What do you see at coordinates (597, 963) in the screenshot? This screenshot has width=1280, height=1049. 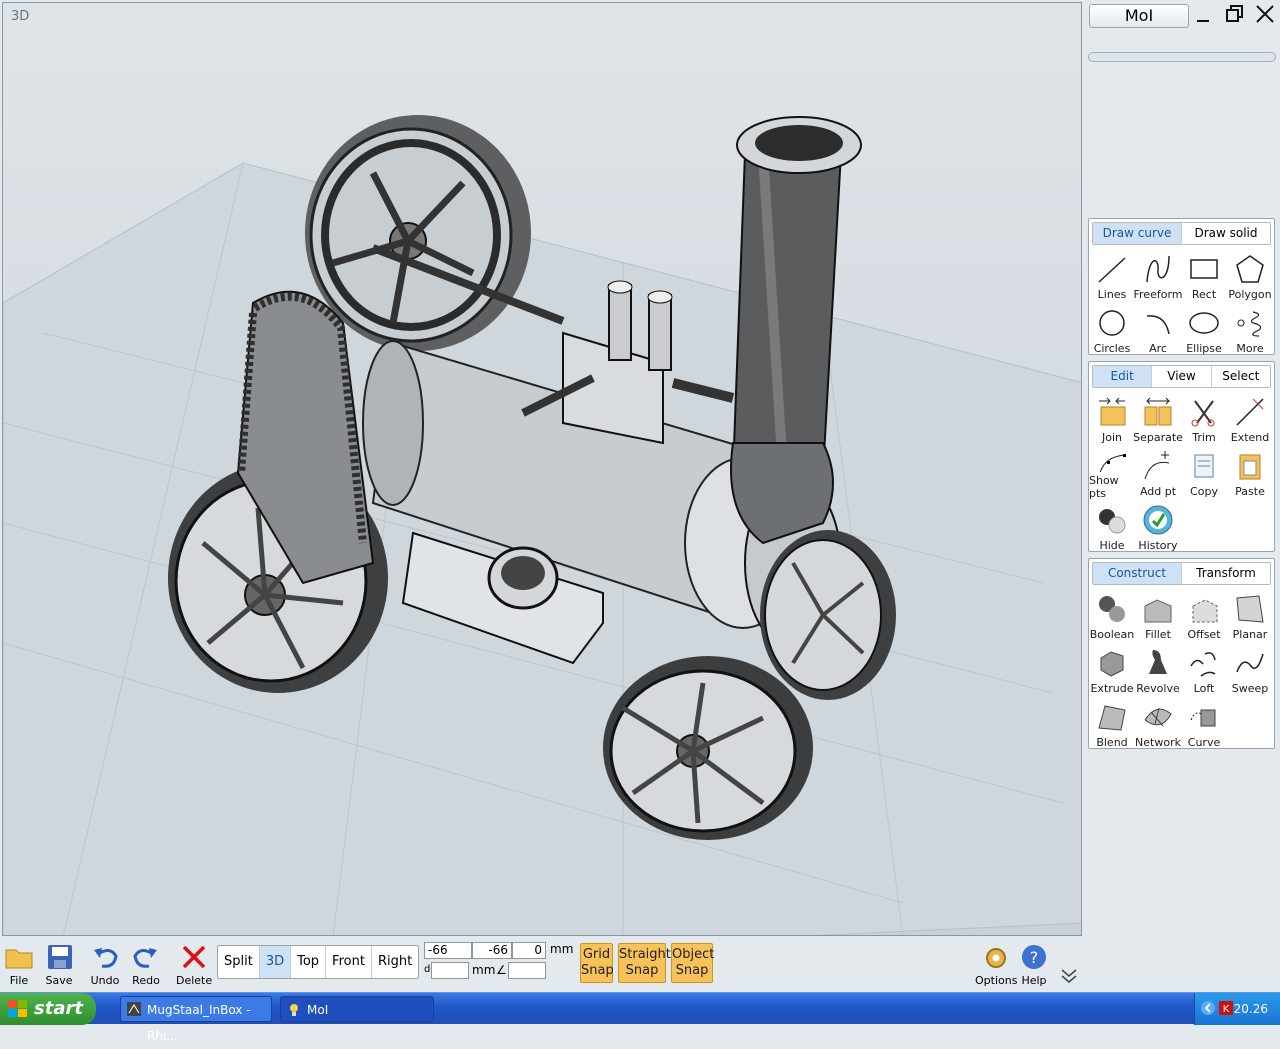 I see `grid-snap-button: Grid Snap` at bounding box center [597, 963].